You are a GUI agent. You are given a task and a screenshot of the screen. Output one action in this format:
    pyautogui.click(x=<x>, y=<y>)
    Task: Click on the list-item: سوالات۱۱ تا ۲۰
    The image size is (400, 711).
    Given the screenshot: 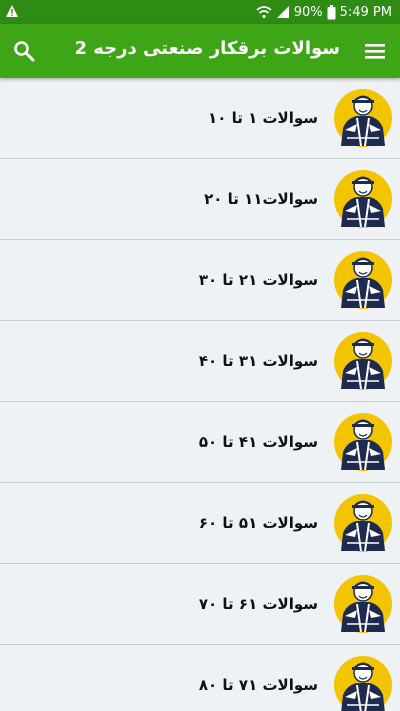 What is the action you would take?
    pyautogui.click(x=200, y=199)
    